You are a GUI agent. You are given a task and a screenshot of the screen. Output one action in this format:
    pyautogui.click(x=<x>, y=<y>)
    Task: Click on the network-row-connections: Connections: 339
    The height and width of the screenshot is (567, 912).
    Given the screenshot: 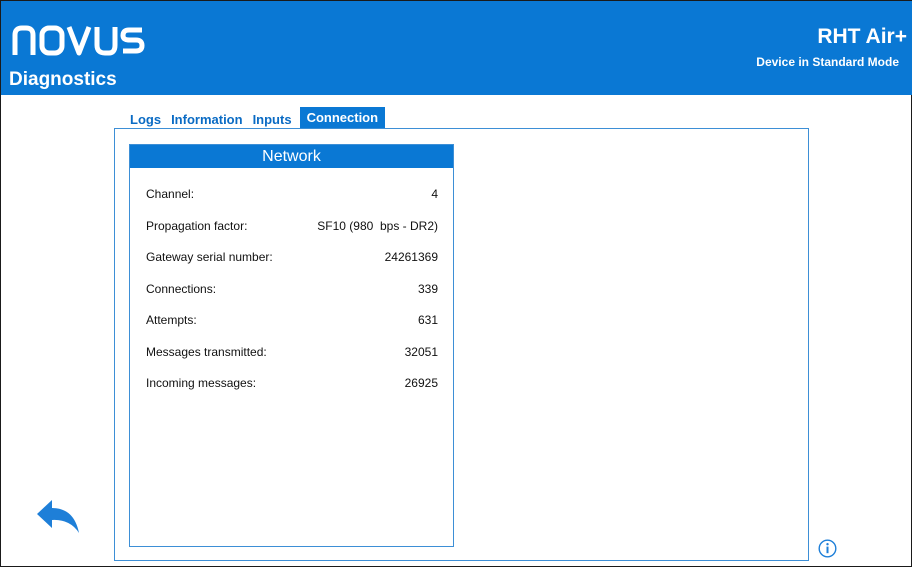 What is the action you would take?
    pyautogui.click(x=292, y=298)
    